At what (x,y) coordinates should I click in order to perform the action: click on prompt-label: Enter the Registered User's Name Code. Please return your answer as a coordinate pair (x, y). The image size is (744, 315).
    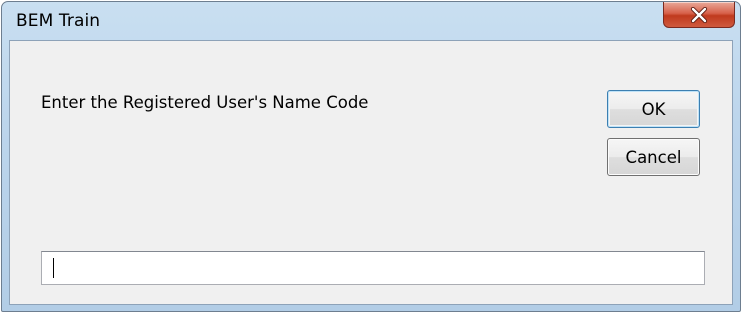
    Looking at the image, I should click on (205, 102).